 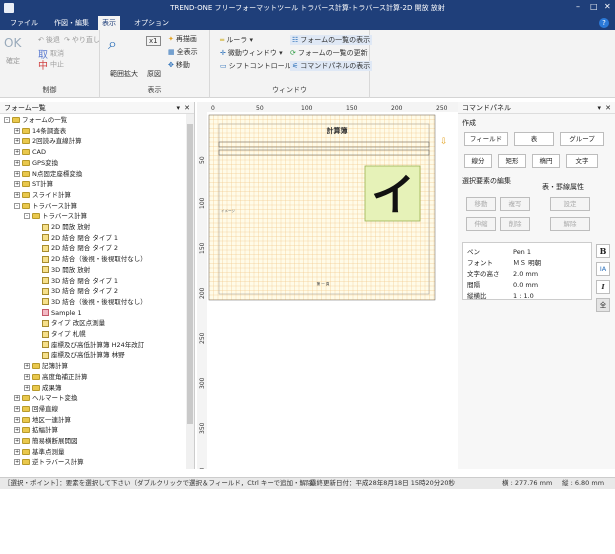 I want to click on tree-item: + 簡易横断展開図, so click(x=46, y=441).